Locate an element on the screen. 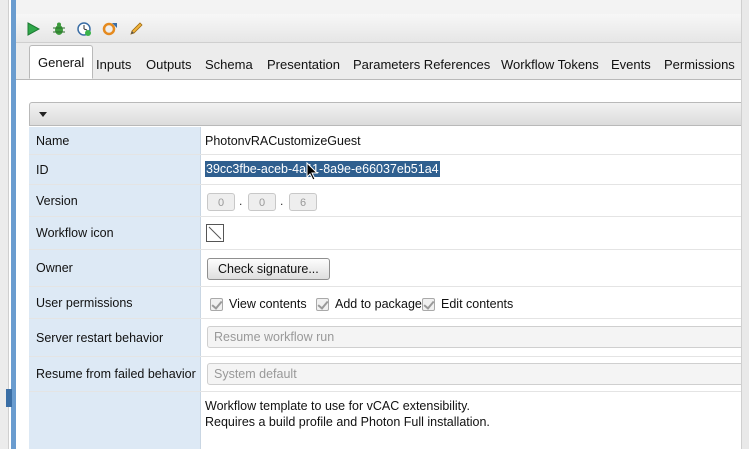 Image resolution: width=749 pixels, height=449 pixels. left-panel-edge is located at coordinates (4, 224).